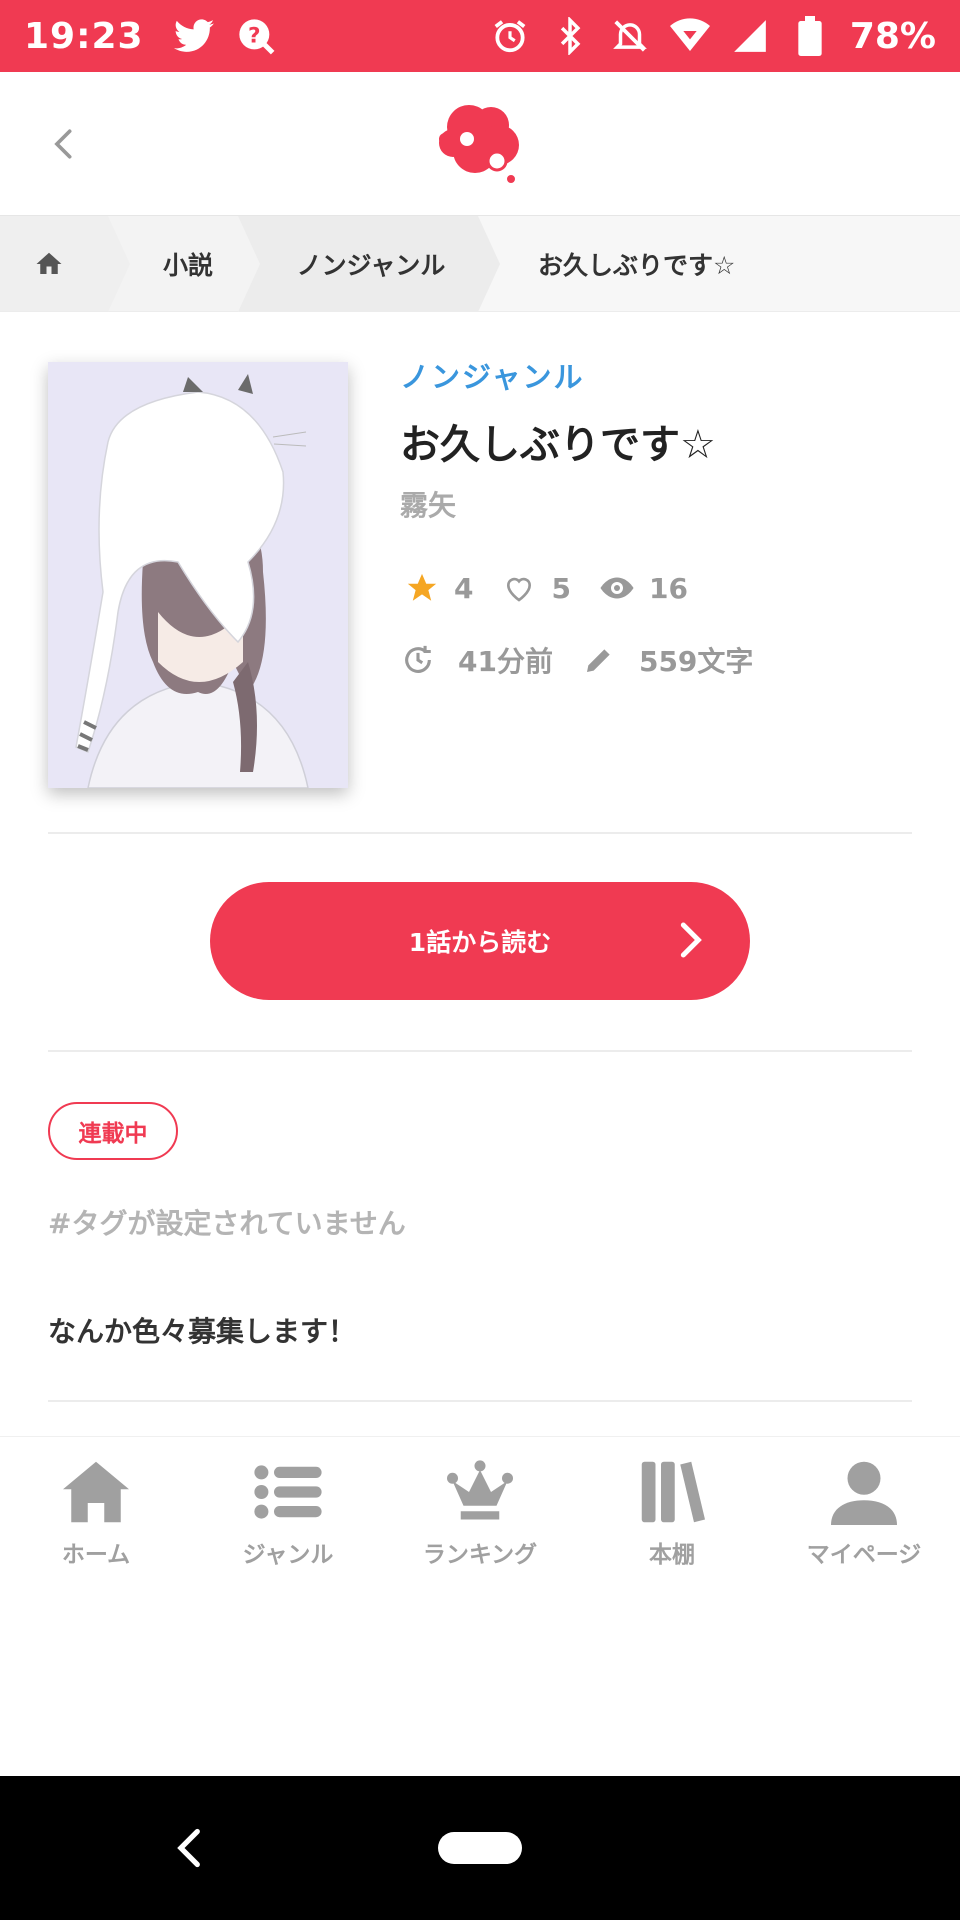 This screenshot has height=1920, width=960. I want to click on wifi-icon, so click(689, 36).